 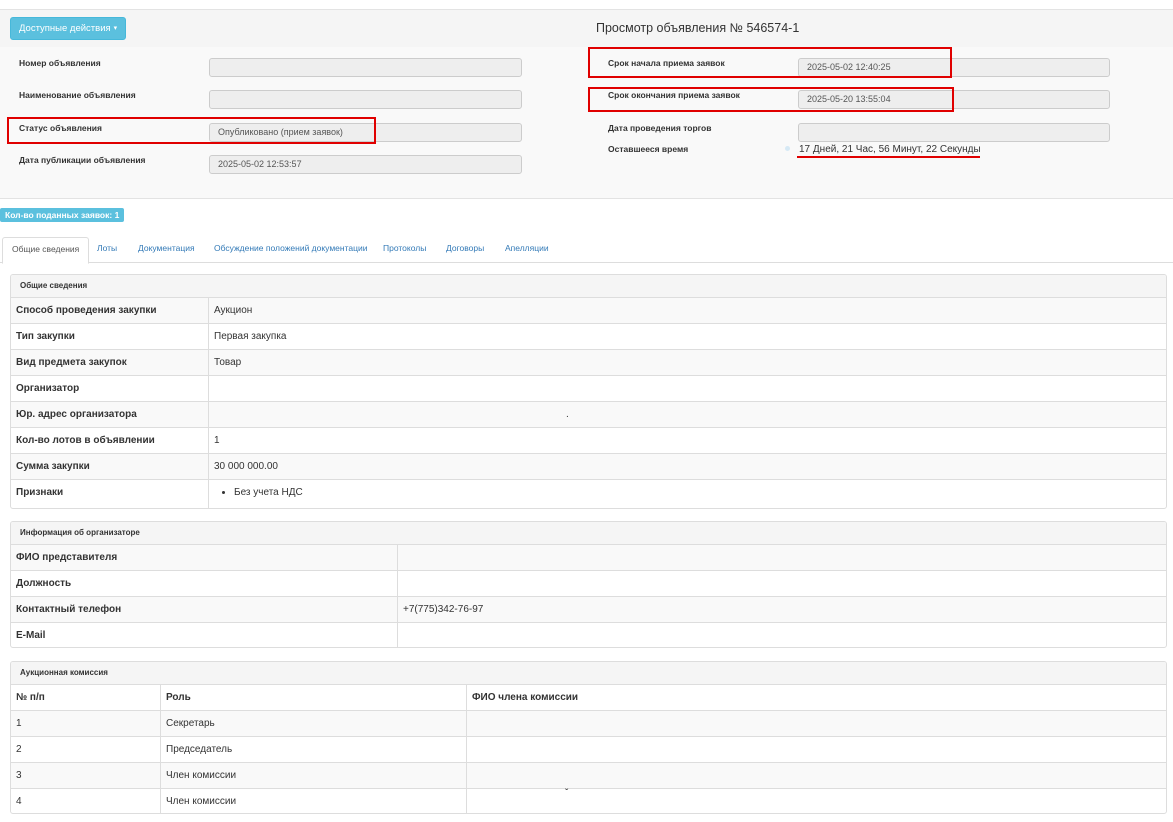 I want to click on remaining-time-value: 17 Дней, 21 Час, 56 Минут, 22 Секунды, so click(x=890, y=149).